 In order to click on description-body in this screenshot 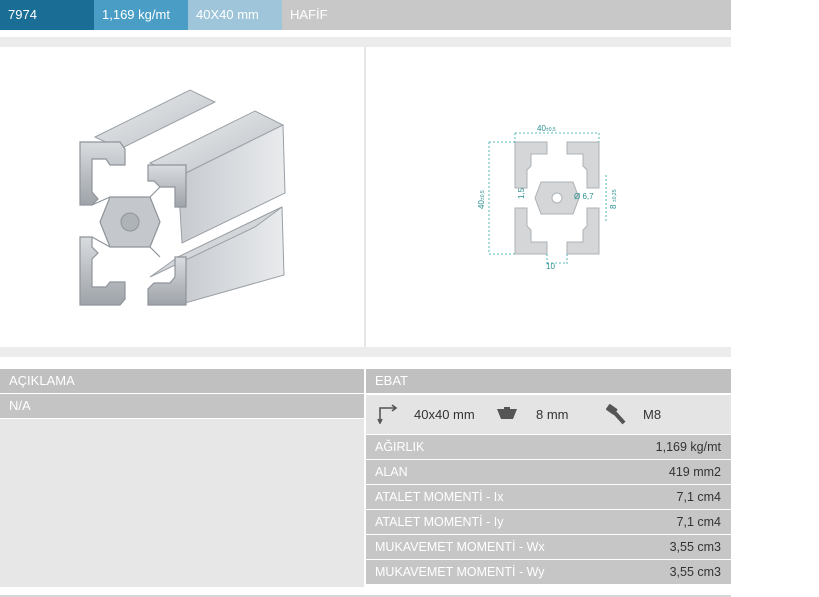, I will do `click(182, 503)`.